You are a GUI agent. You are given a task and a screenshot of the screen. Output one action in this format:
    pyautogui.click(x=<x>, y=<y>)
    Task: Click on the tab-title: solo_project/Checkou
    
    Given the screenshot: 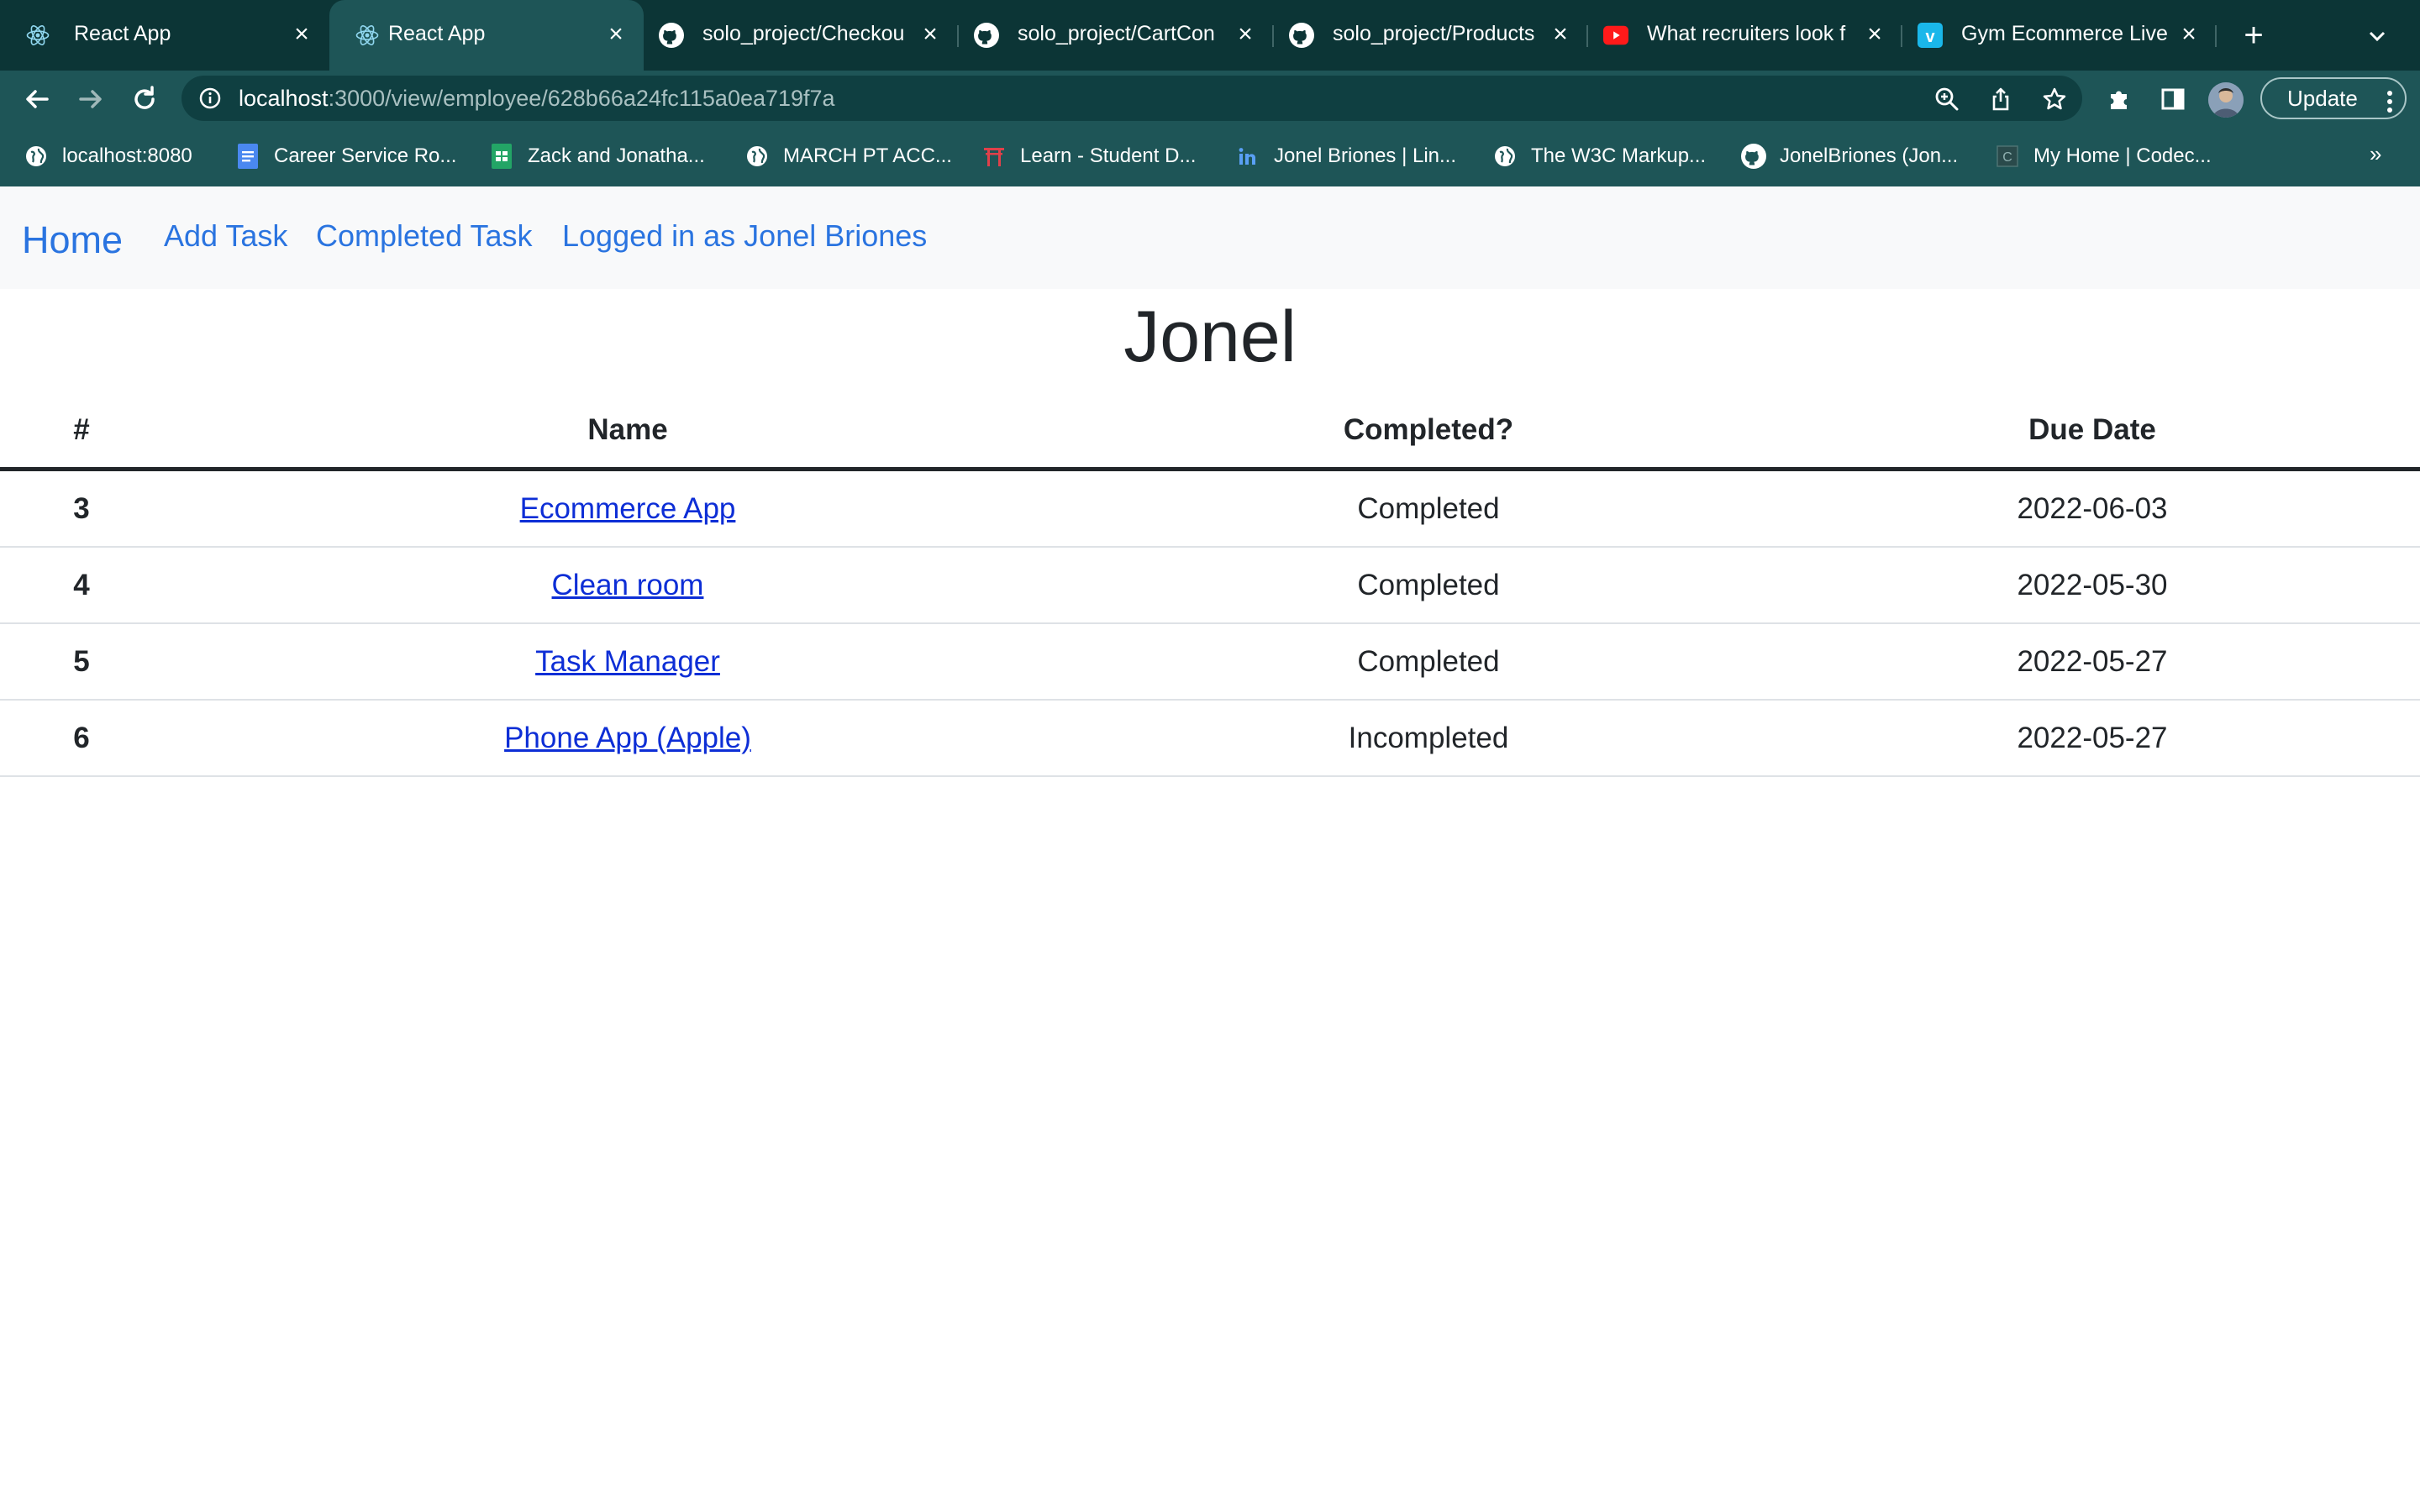 What is the action you would take?
    pyautogui.click(x=803, y=33)
    